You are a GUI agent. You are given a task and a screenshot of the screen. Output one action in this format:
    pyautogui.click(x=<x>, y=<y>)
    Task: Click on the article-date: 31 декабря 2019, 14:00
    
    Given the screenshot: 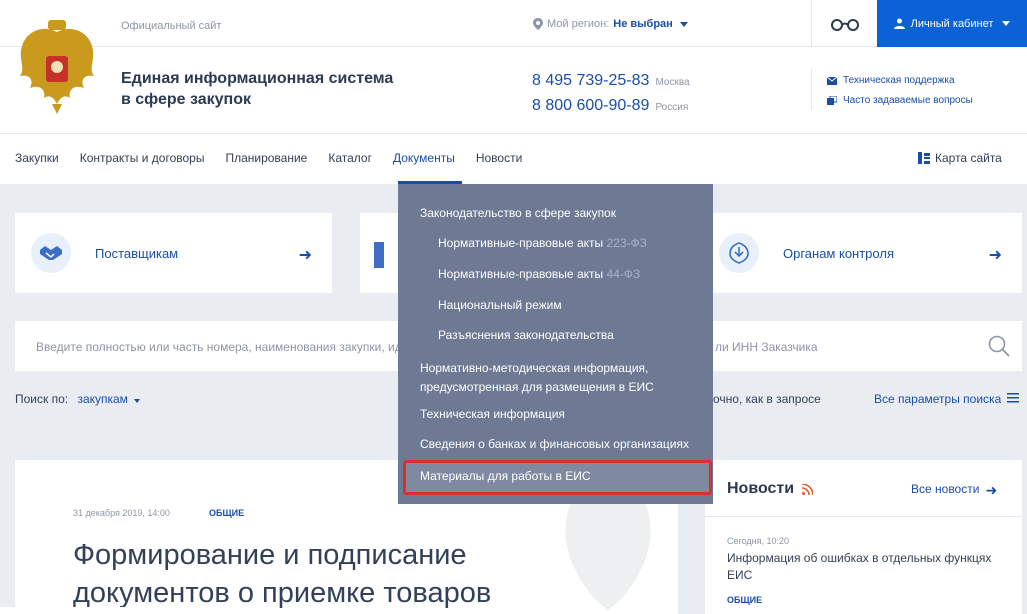 What is the action you would take?
    pyautogui.click(x=121, y=513)
    